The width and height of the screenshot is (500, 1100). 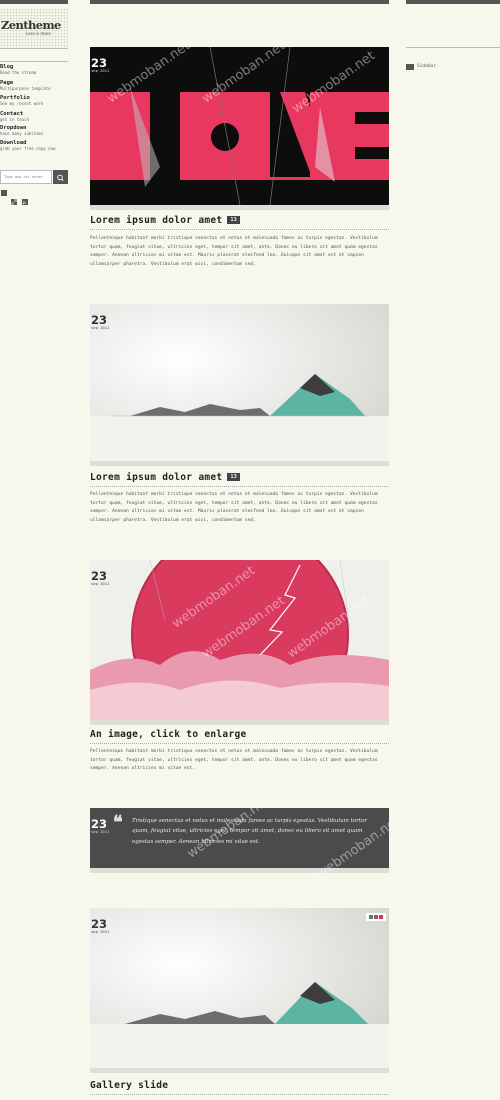 I want to click on nav-item-subtitle: Read the stream, so click(x=18, y=72).